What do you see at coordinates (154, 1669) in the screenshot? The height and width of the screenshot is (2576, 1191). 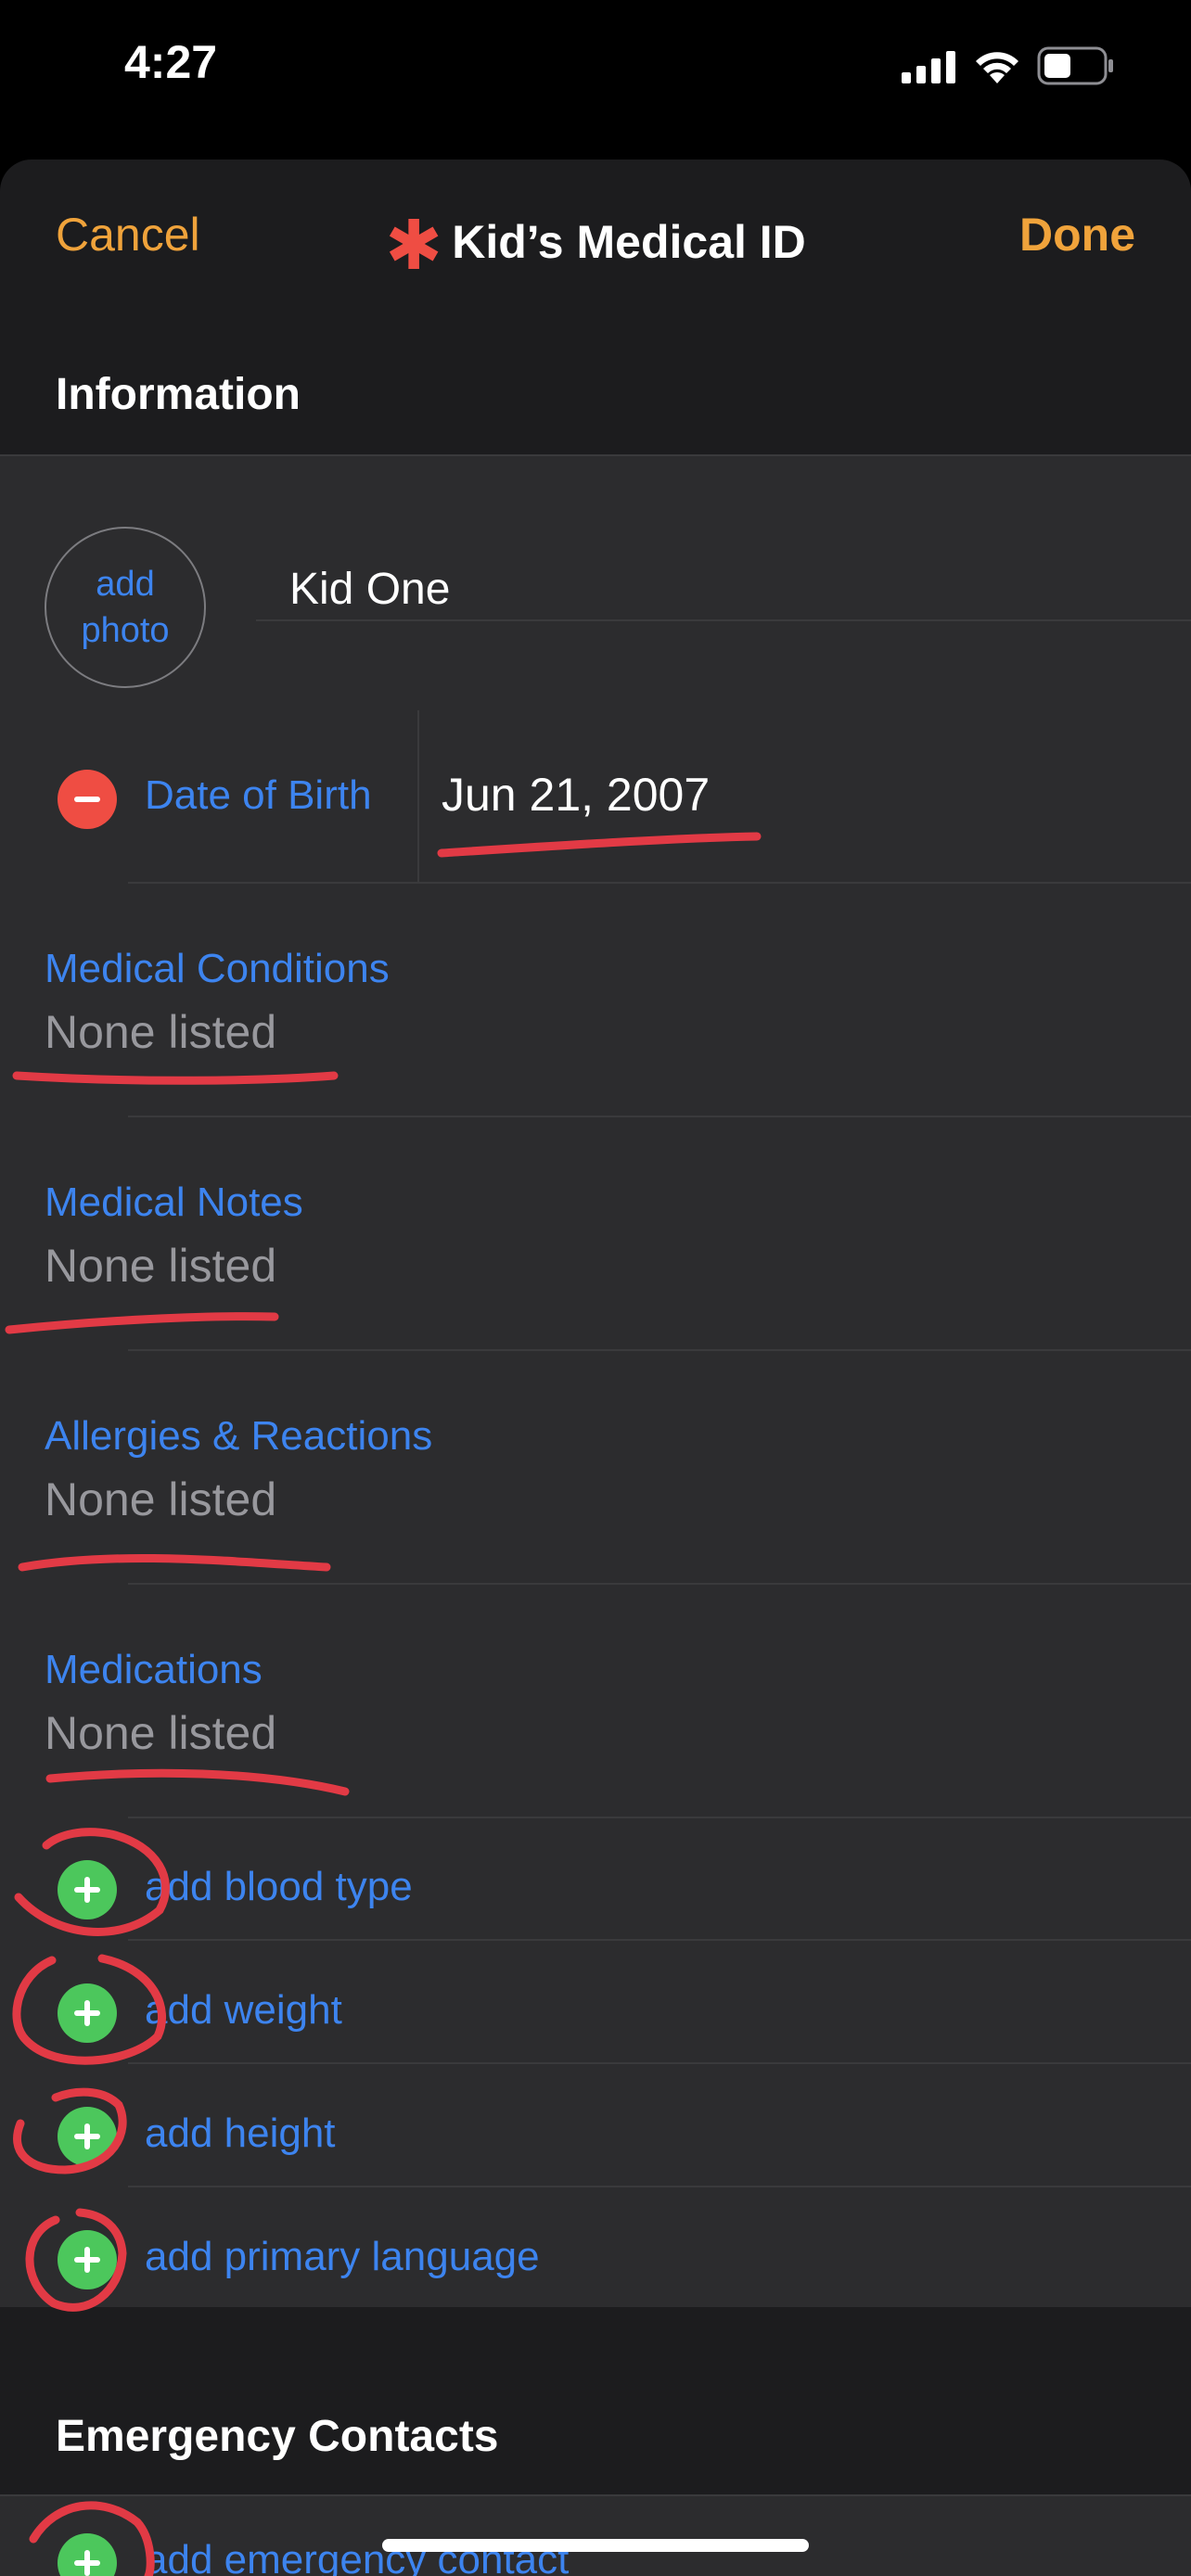 I see `medications-label: Medications` at bounding box center [154, 1669].